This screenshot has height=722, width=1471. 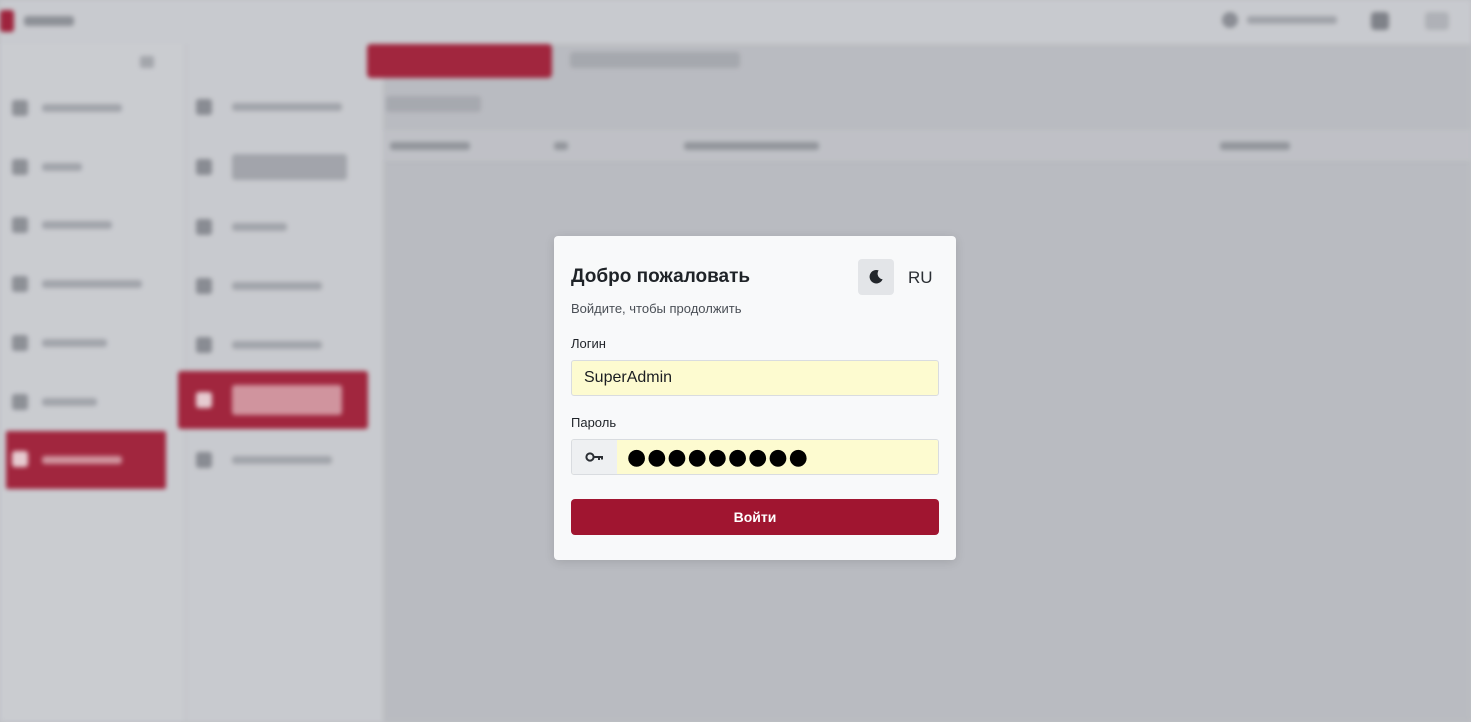 What do you see at coordinates (755, 378) in the screenshot?
I see `login-input` at bounding box center [755, 378].